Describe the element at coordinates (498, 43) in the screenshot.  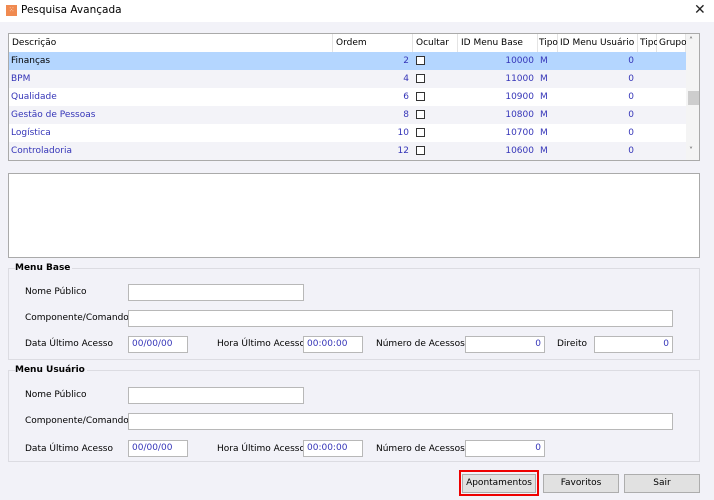
I see `column-header-id-menu-base: ID Menu Base` at that location.